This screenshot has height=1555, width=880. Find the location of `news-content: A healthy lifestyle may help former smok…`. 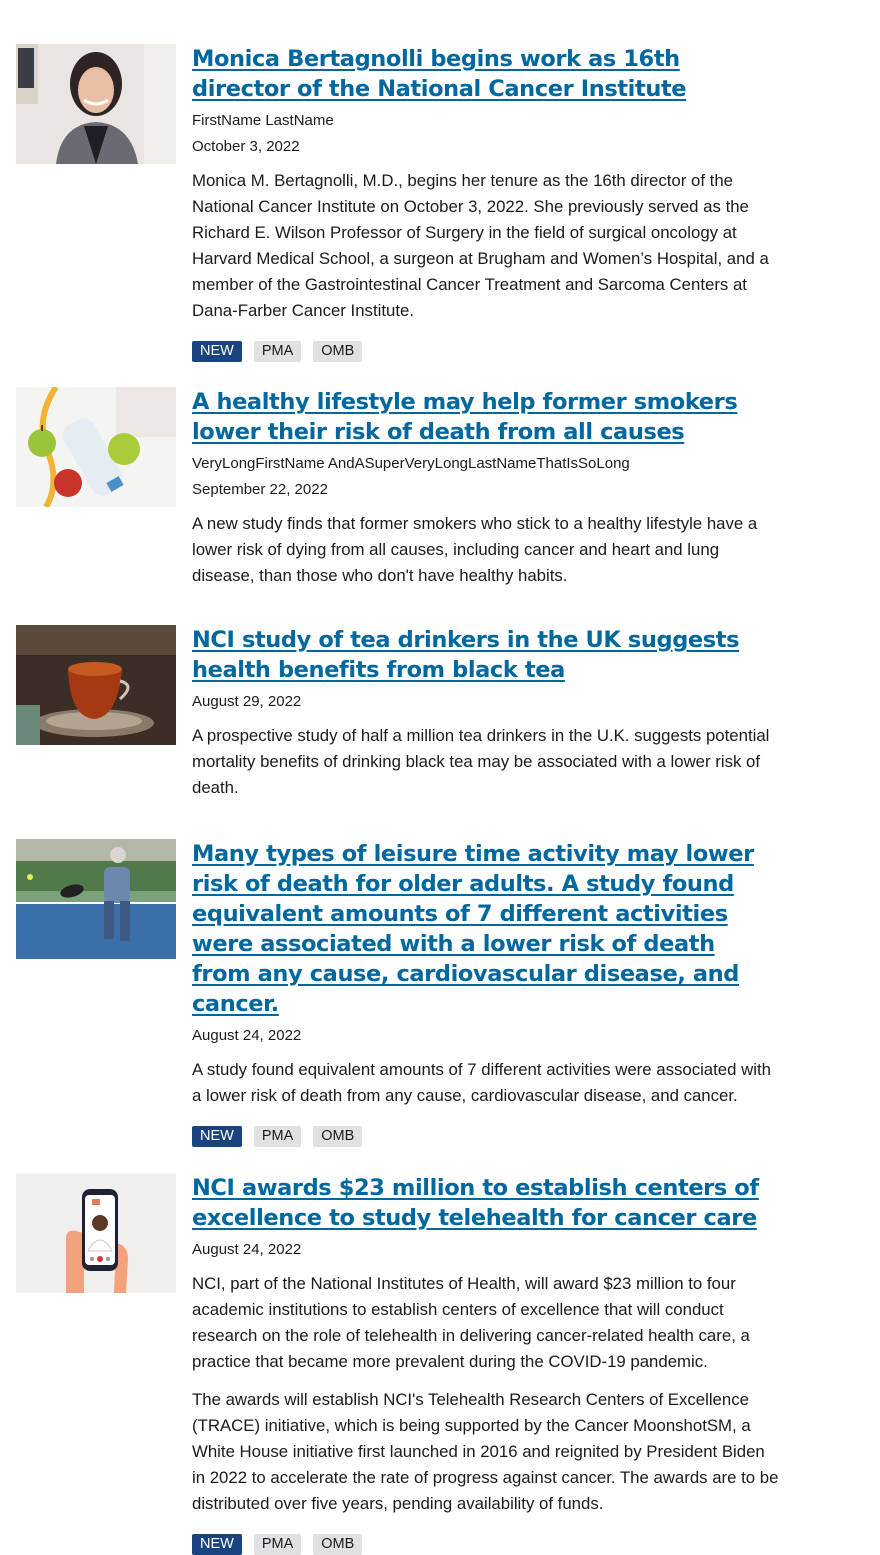

news-content: A healthy lifestyle may help former smok… is located at coordinates (486, 488).